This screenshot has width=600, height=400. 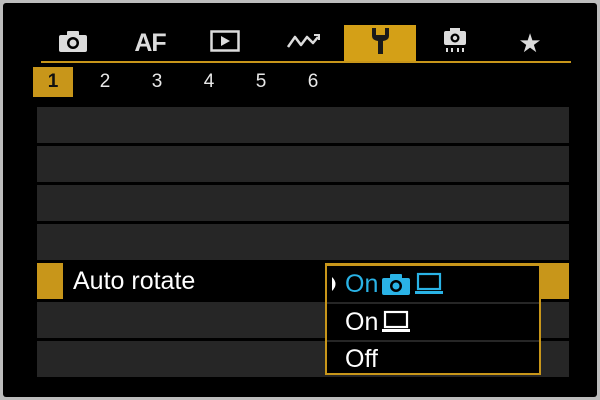 I want to click on wrench-icon, so click(x=380, y=43).